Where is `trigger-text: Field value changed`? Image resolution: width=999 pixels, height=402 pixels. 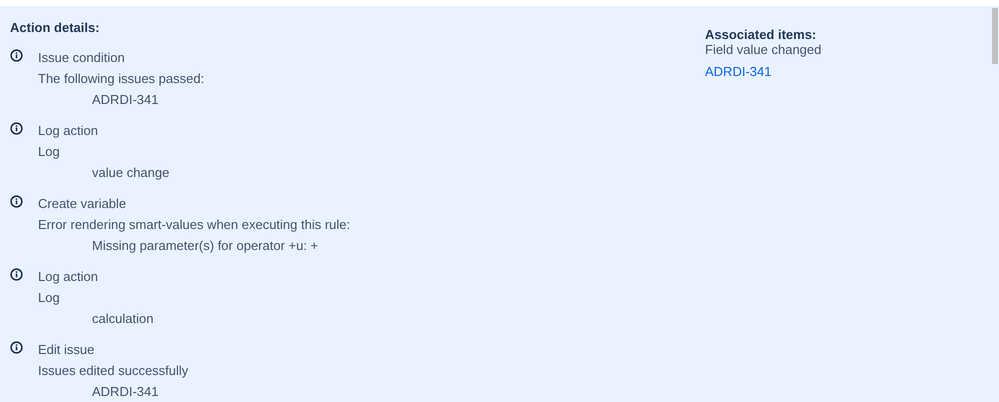
trigger-text: Field value changed is located at coordinates (763, 49).